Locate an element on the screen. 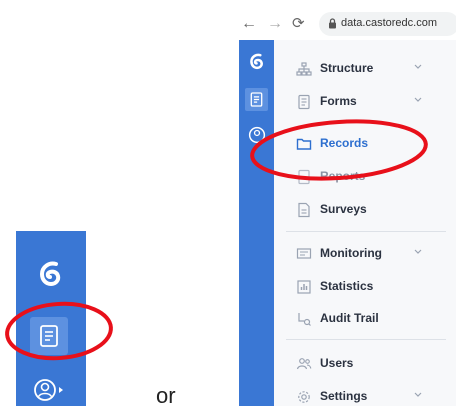 The image size is (456, 410). annotation-circle-records is located at coordinates (339, 150).